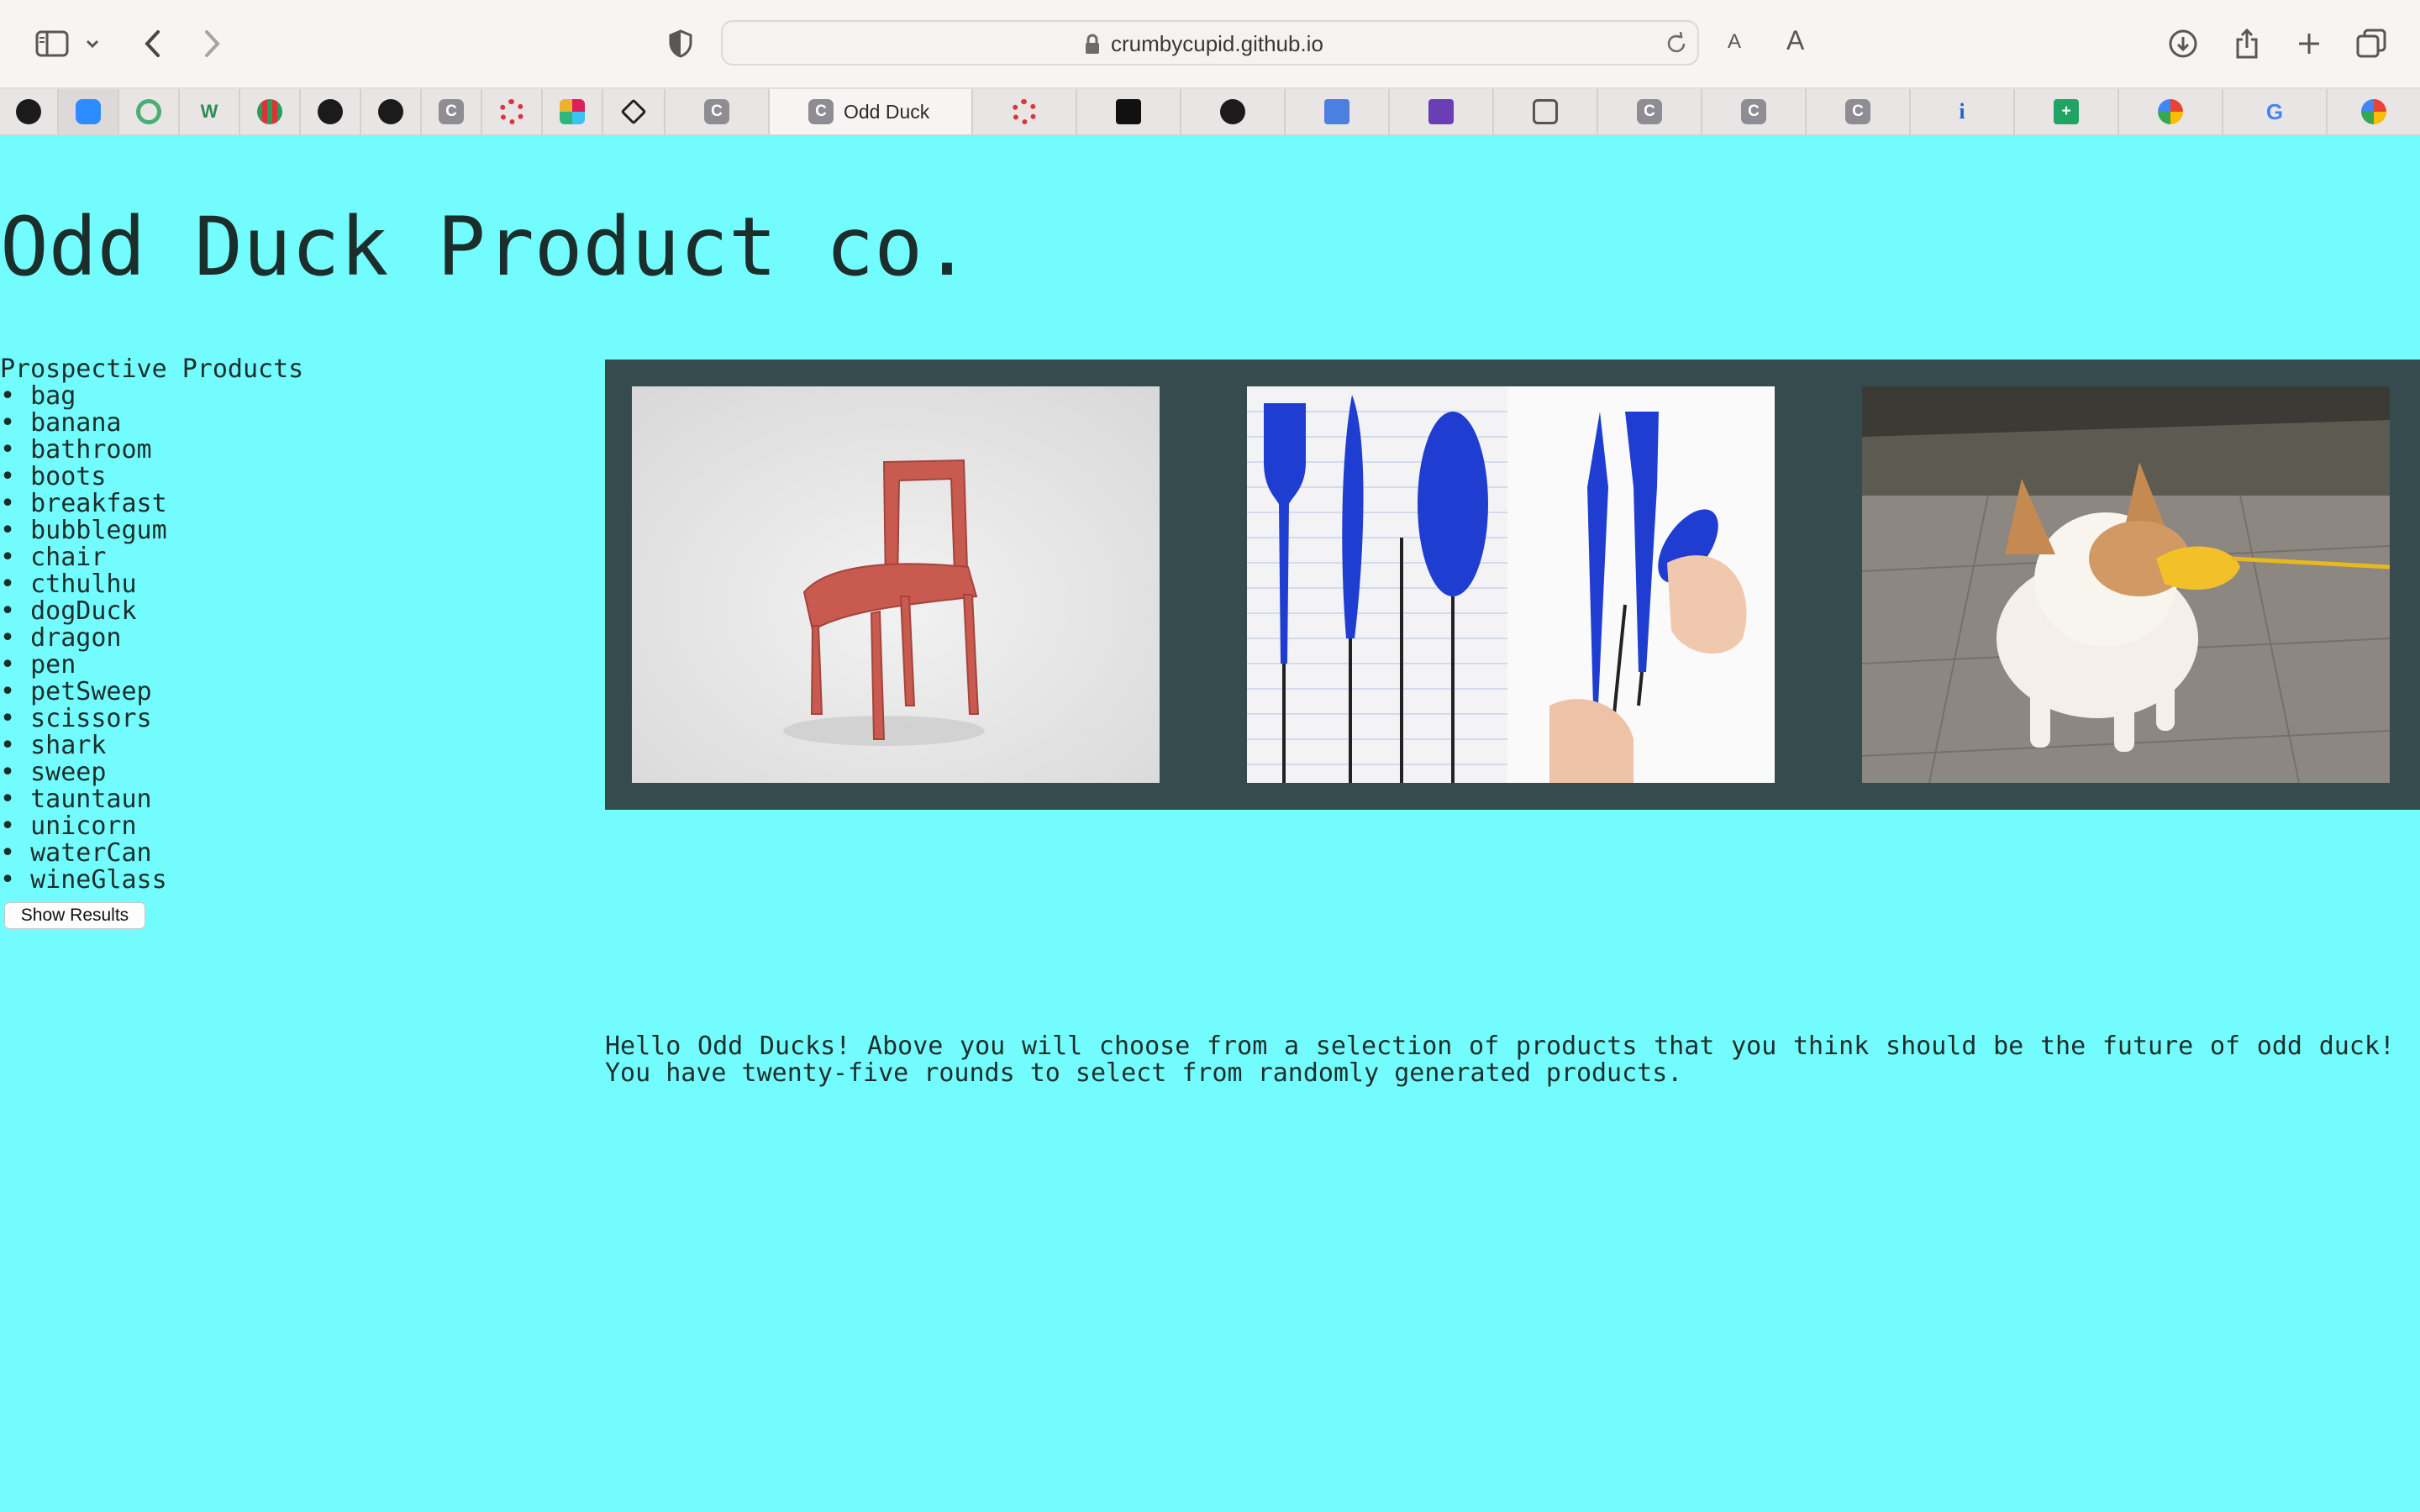 This screenshot has width=2420, height=1512. What do you see at coordinates (2126, 584) in the screenshot?
I see `product-image-dogduck` at bounding box center [2126, 584].